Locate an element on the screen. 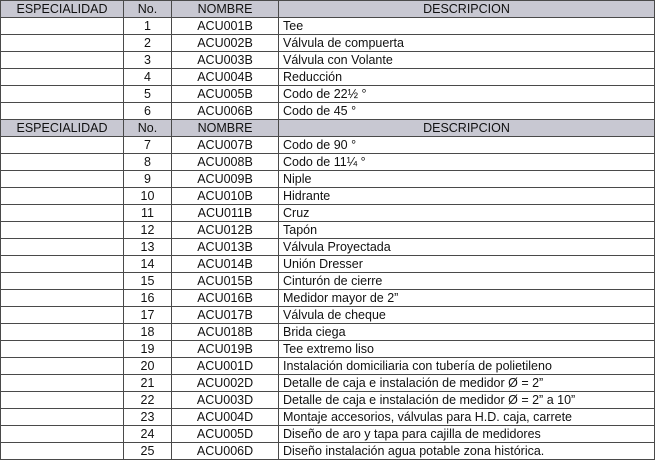 This screenshot has width=655, height=462. number-cell: 5 is located at coordinates (147, 94).